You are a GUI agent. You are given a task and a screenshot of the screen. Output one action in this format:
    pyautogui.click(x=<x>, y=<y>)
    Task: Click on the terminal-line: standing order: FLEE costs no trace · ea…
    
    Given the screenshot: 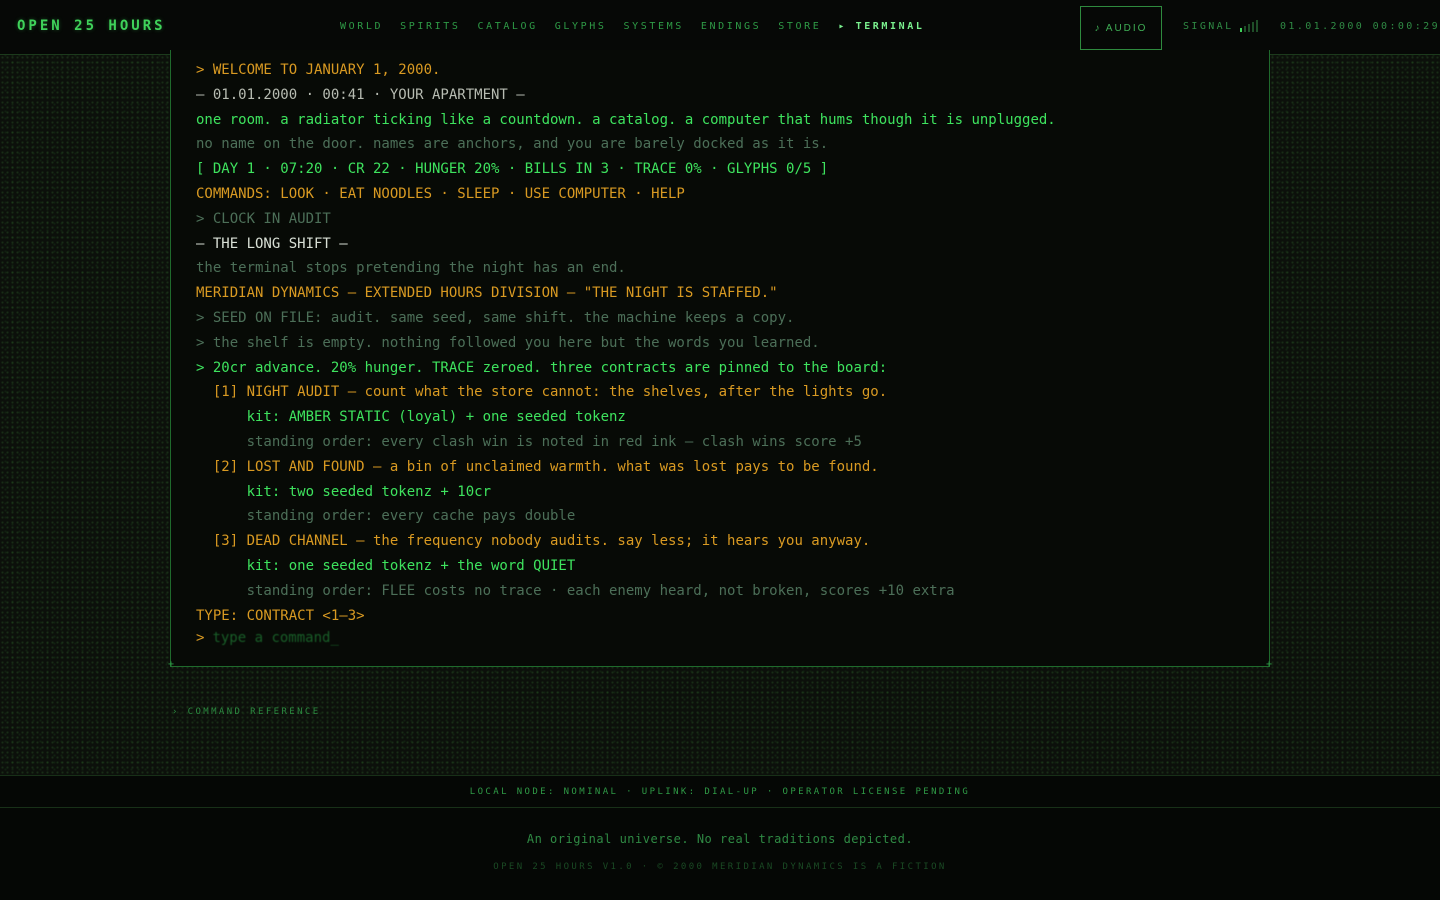 What is the action you would take?
    pyautogui.click(x=575, y=590)
    